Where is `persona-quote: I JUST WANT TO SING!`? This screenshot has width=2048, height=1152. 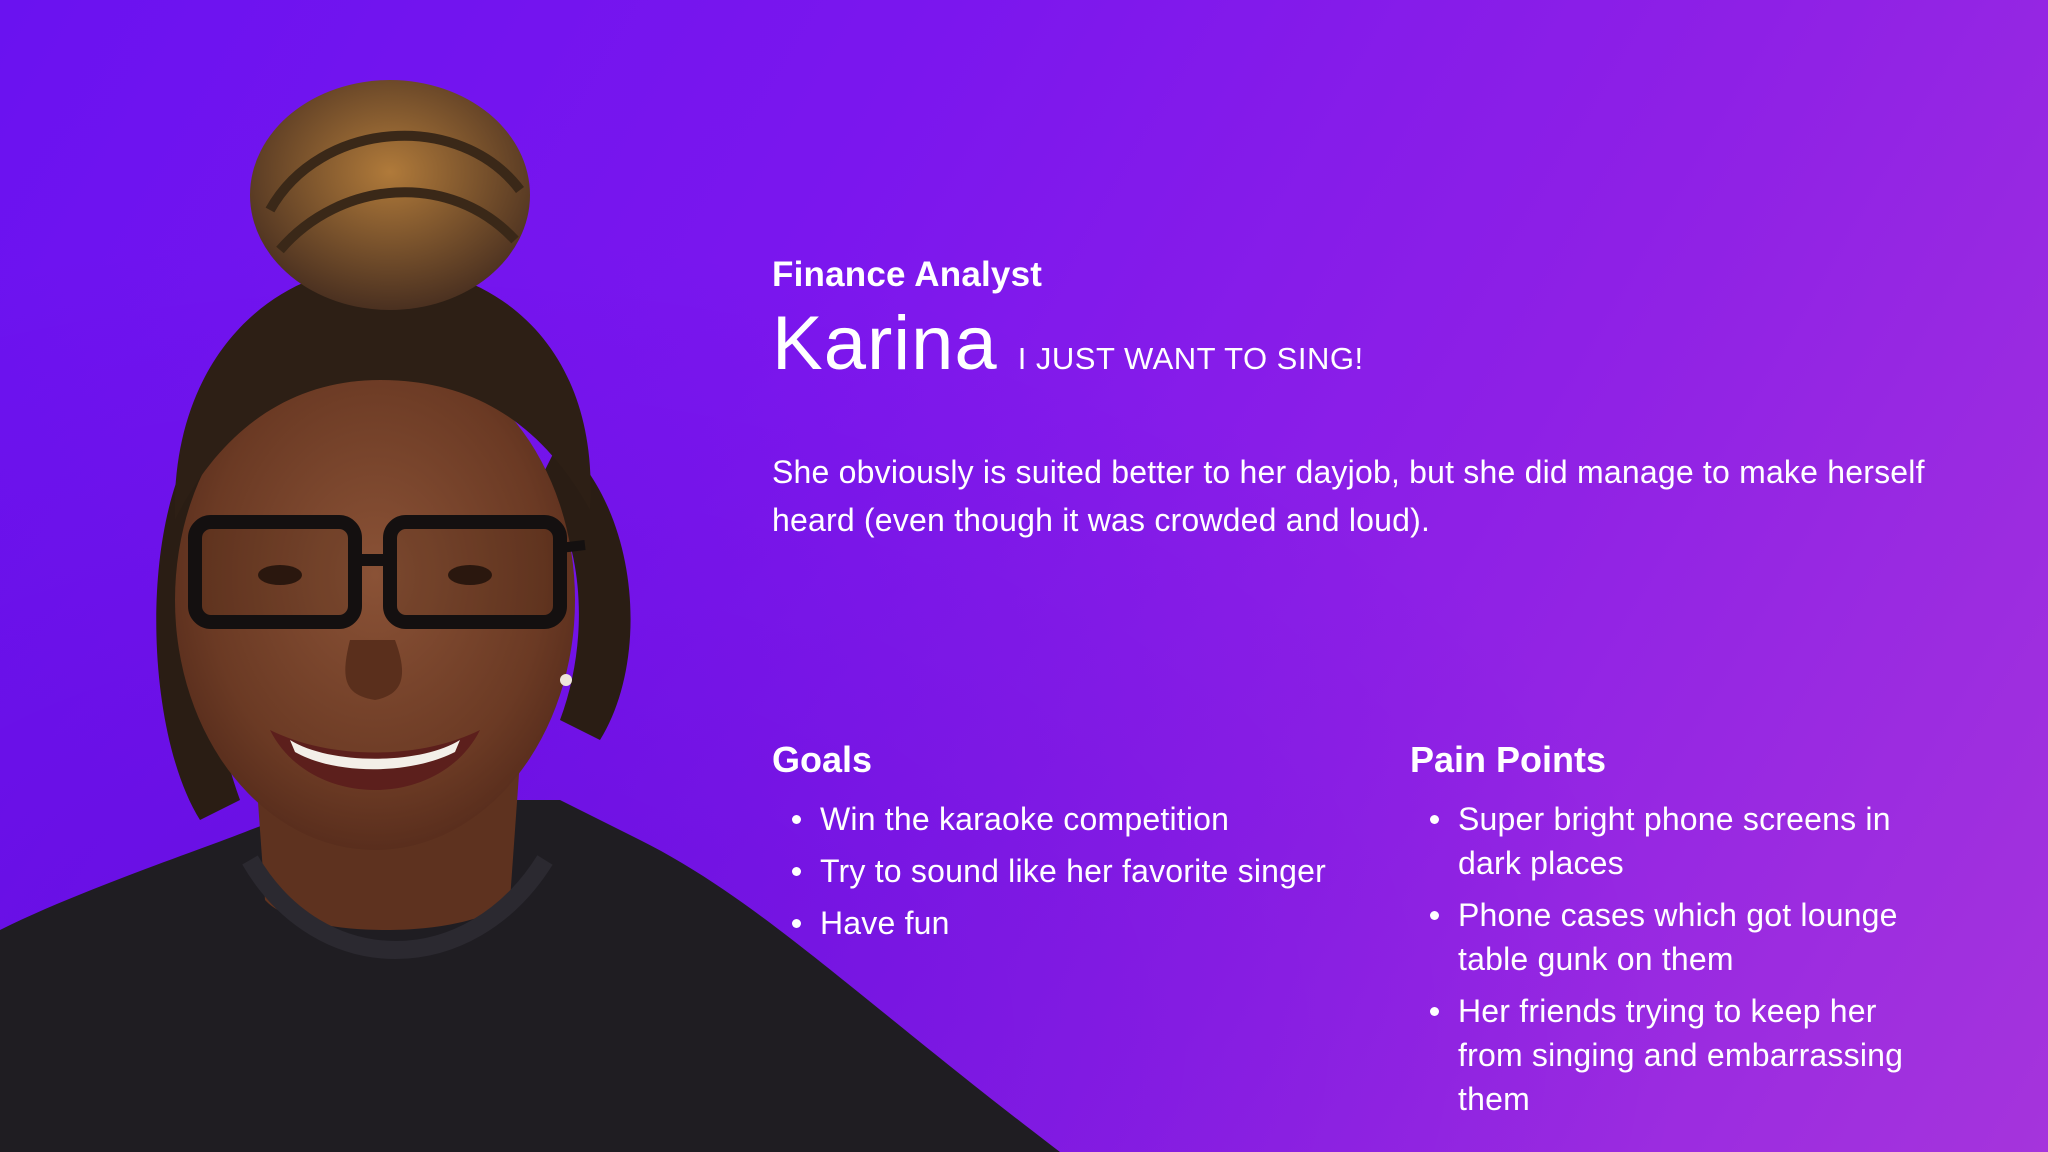
persona-quote: I JUST WANT TO SING! is located at coordinates (1190, 358).